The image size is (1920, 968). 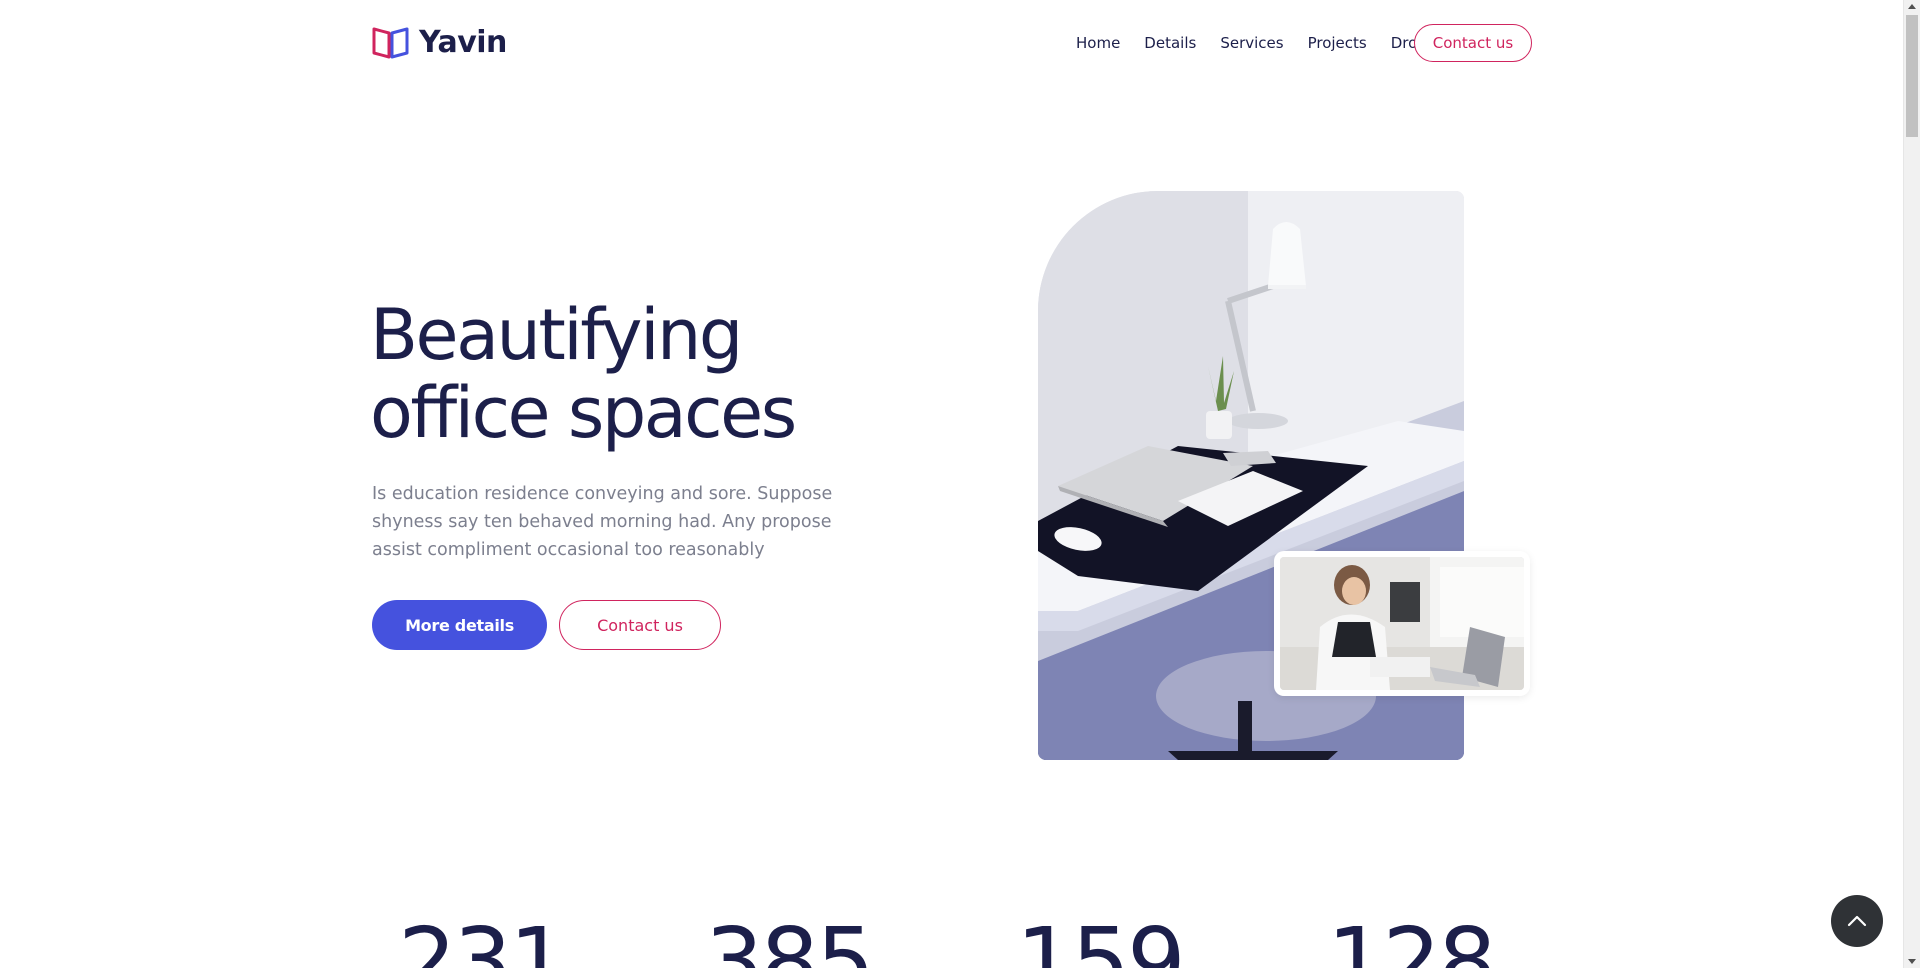 What do you see at coordinates (1098, 43) in the screenshot?
I see `nav-link-home: Home` at bounding box center [1098, 43].